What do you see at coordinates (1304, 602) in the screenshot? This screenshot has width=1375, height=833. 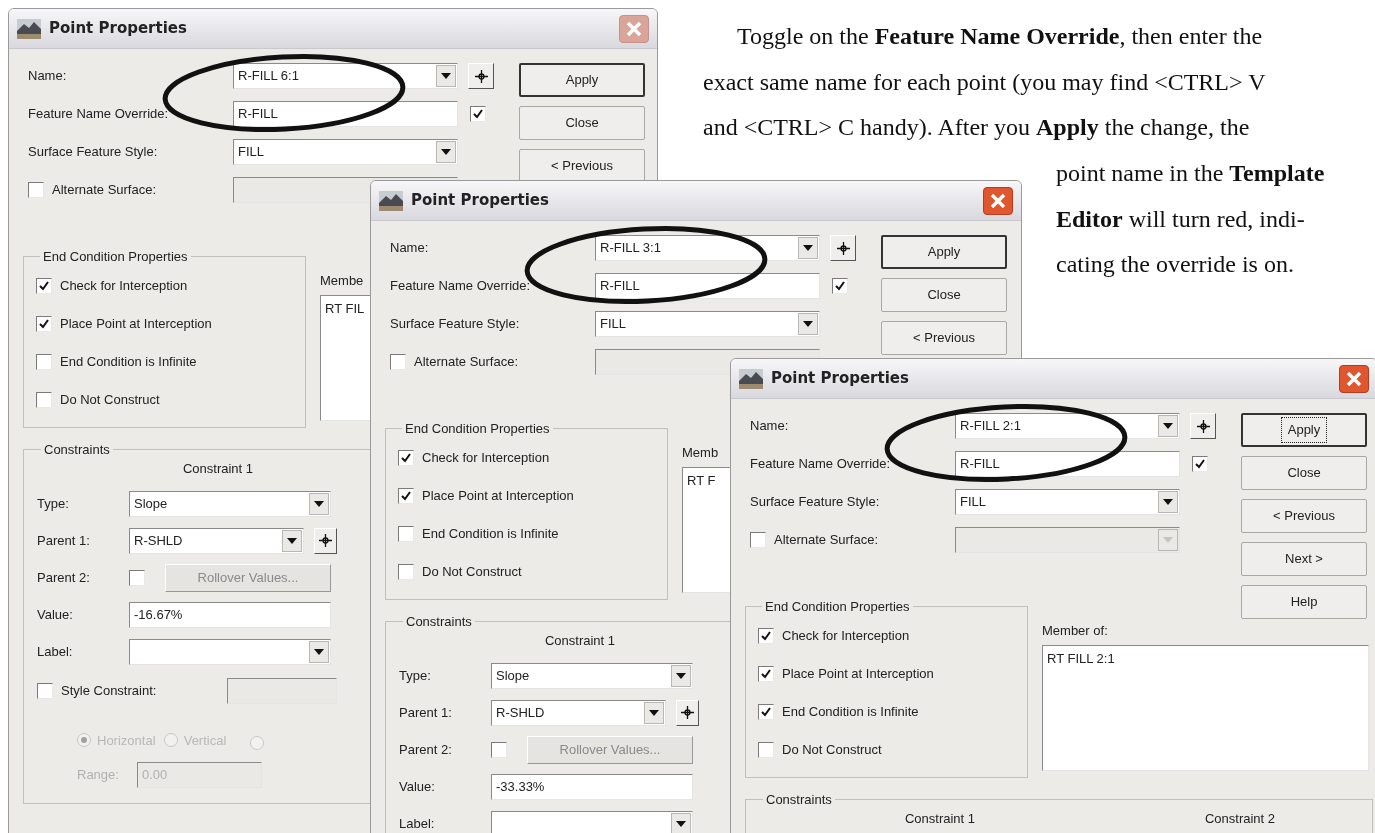 I see `dialog-button: Help` at bounding box center [1304, 602].